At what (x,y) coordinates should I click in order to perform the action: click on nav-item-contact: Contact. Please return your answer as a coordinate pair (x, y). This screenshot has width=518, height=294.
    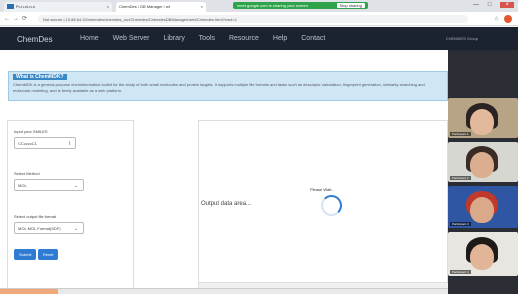
    Looking at the image, I should click on (313, 38).